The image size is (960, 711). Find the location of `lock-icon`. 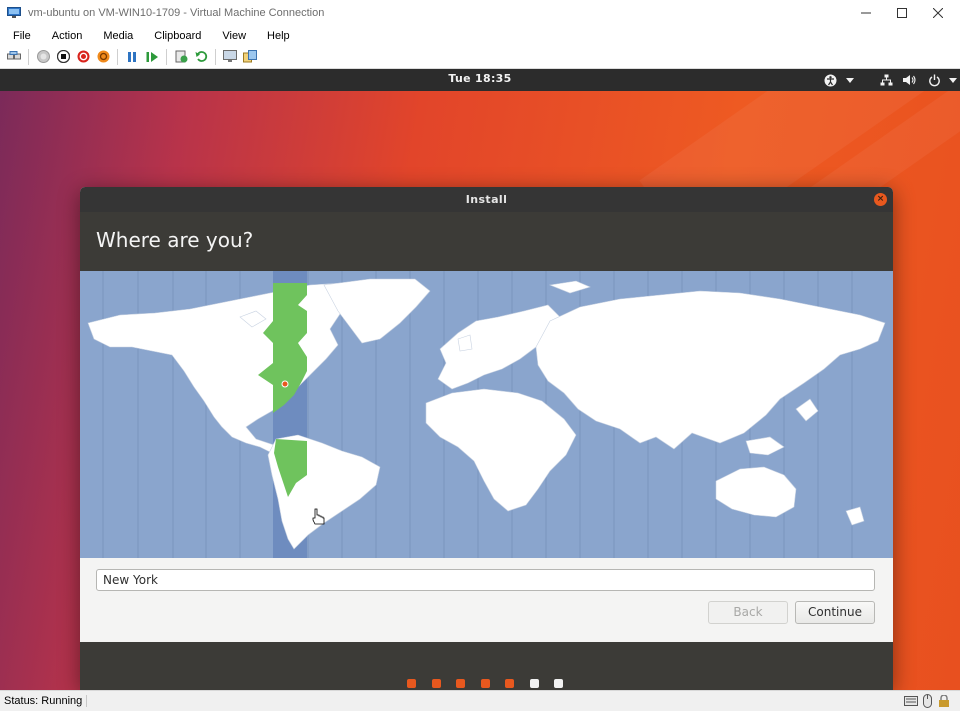

lock-icon is located at coordinates (944, 701).